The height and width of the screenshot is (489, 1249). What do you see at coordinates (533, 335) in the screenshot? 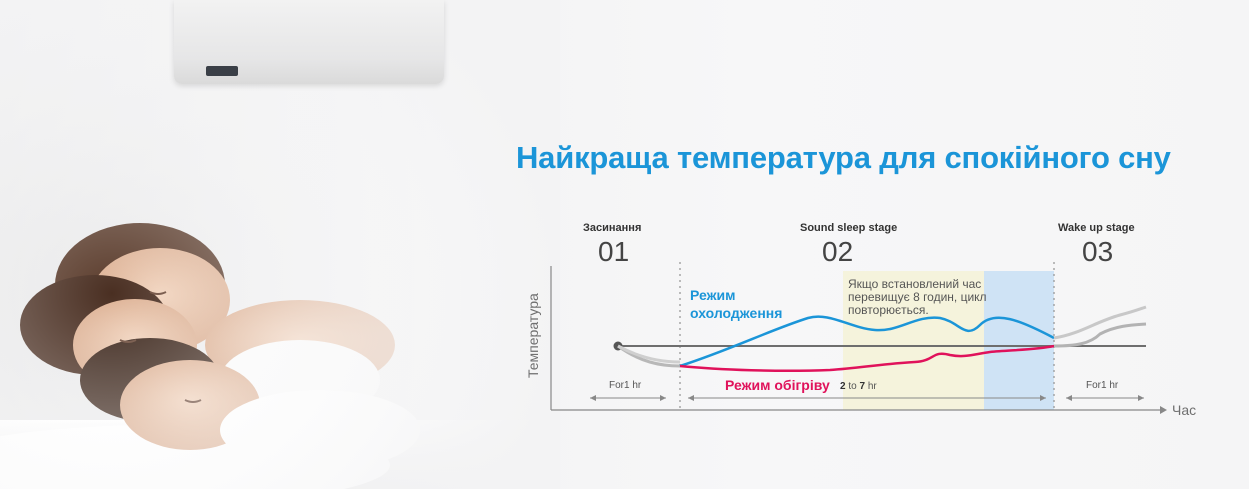
I see `y-axis-label: Температура` at bounding box center [533, 335].